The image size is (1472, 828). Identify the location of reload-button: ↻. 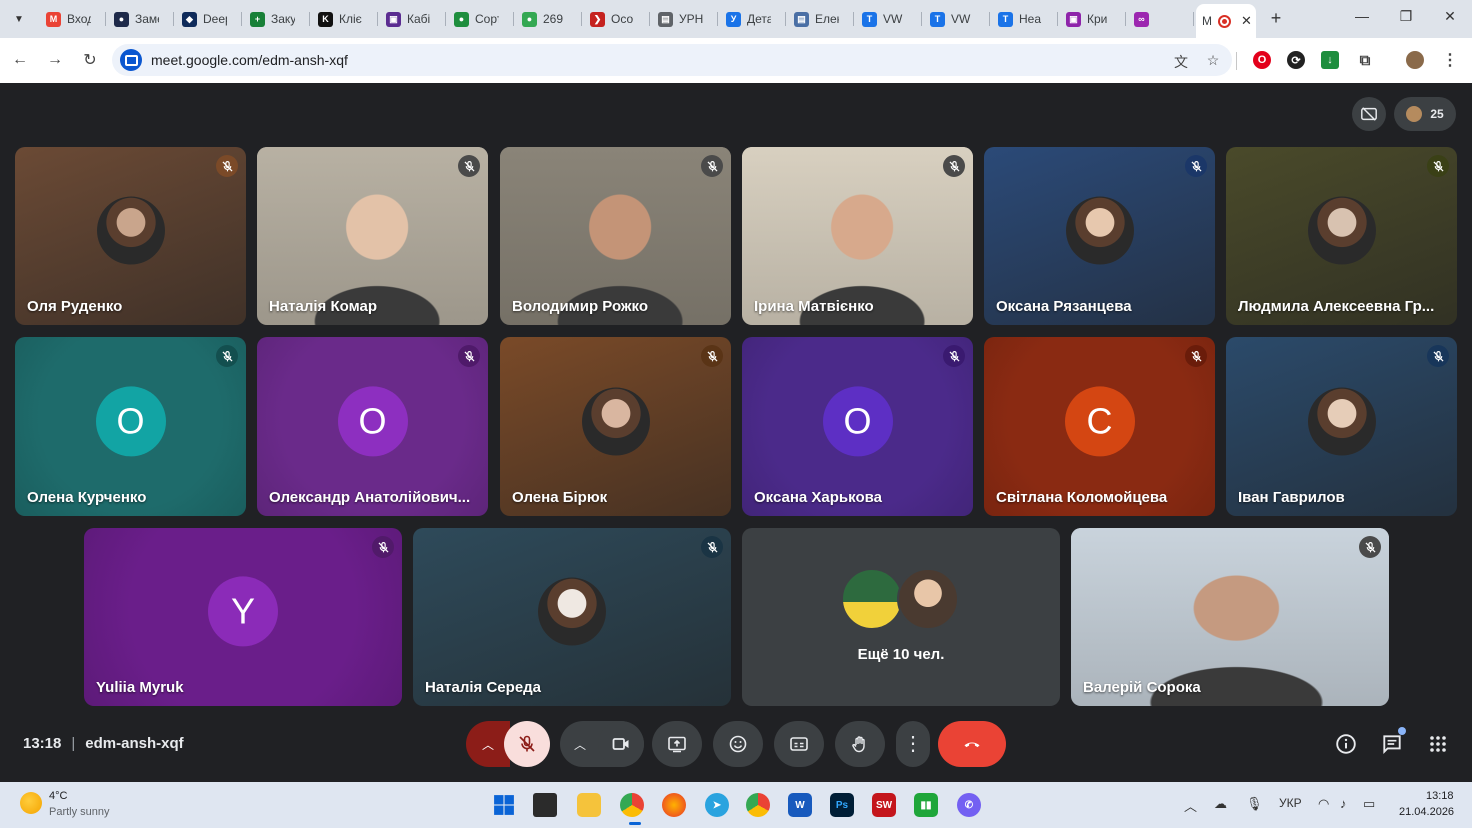
(90, 60).